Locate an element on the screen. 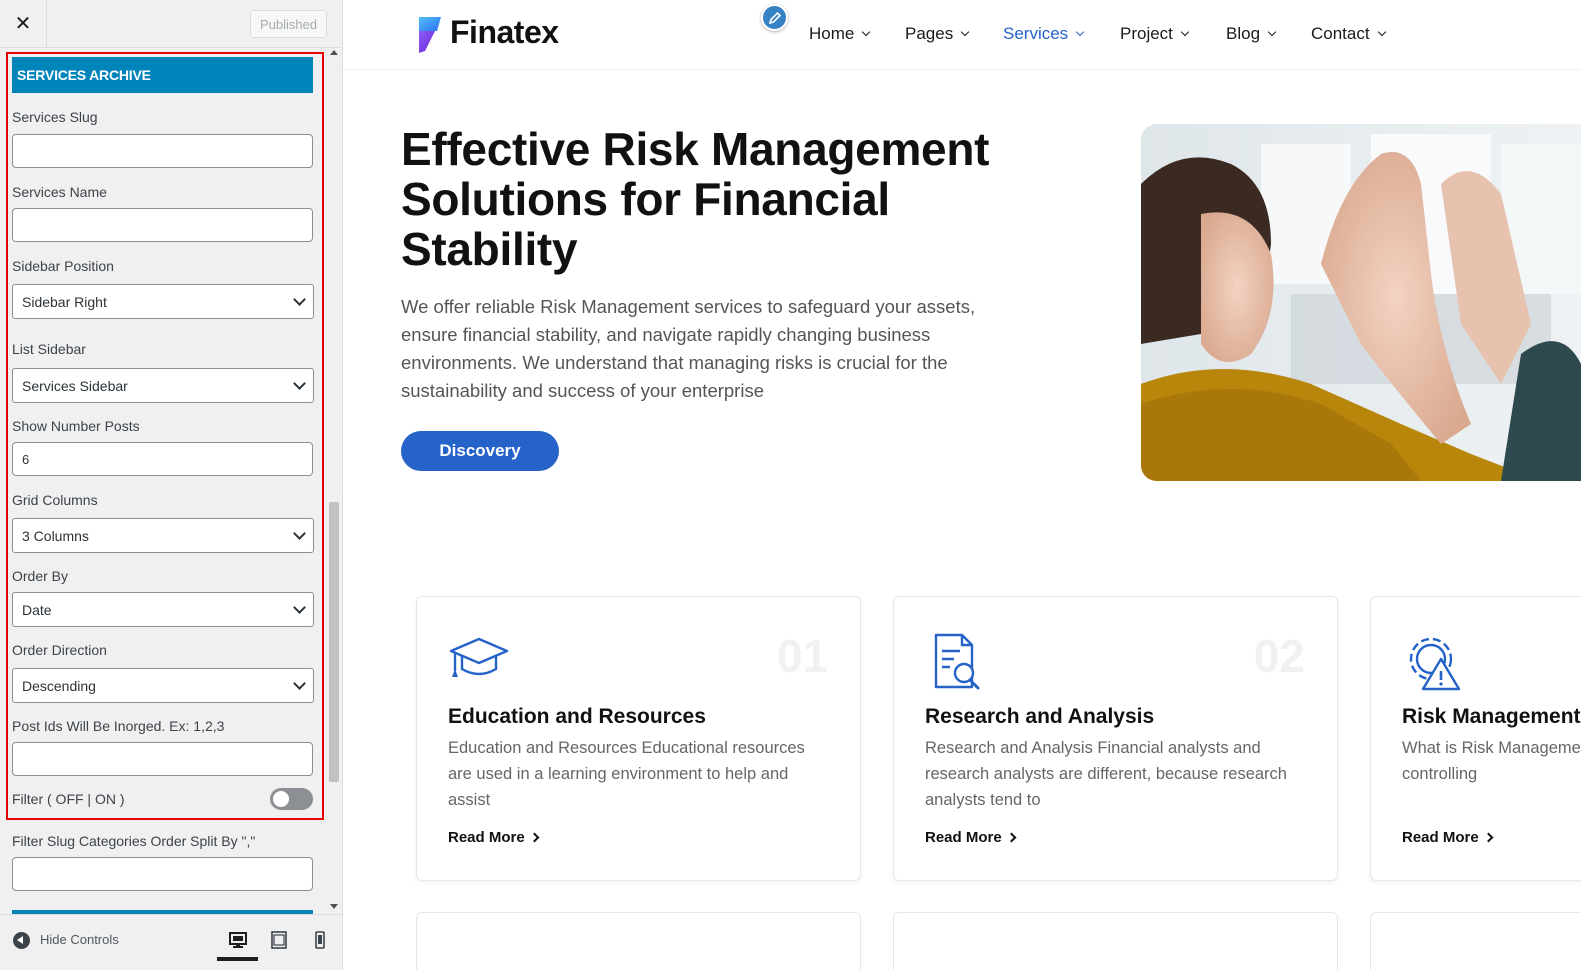  filter-slug-input is located at coordinates (162, 874).